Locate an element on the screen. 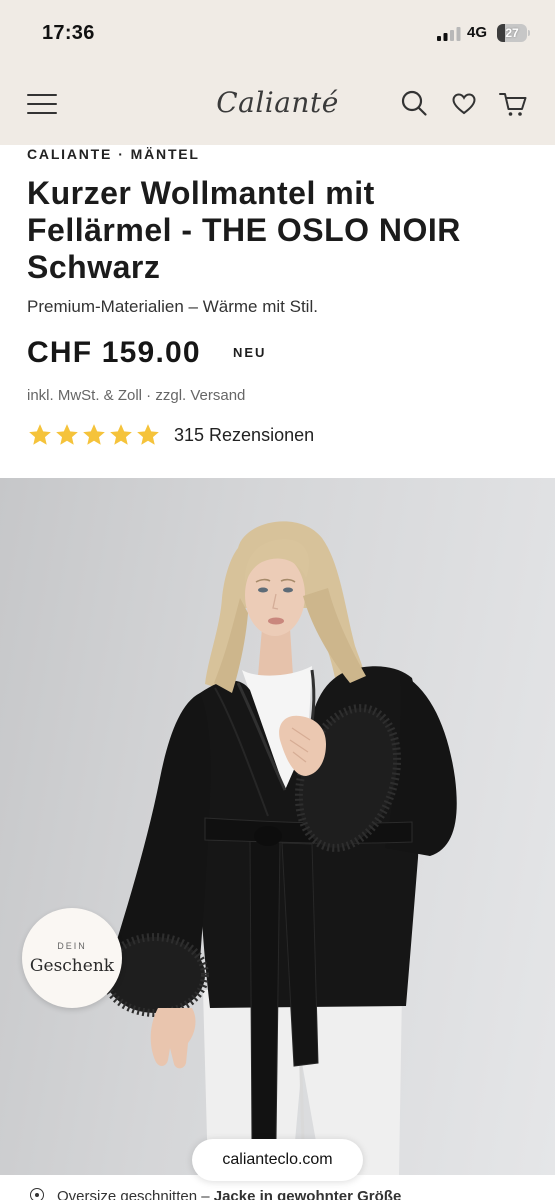 The width and height of the screenshot is (555, 1200). model-hand-left is located at coordinates (173, 1038).